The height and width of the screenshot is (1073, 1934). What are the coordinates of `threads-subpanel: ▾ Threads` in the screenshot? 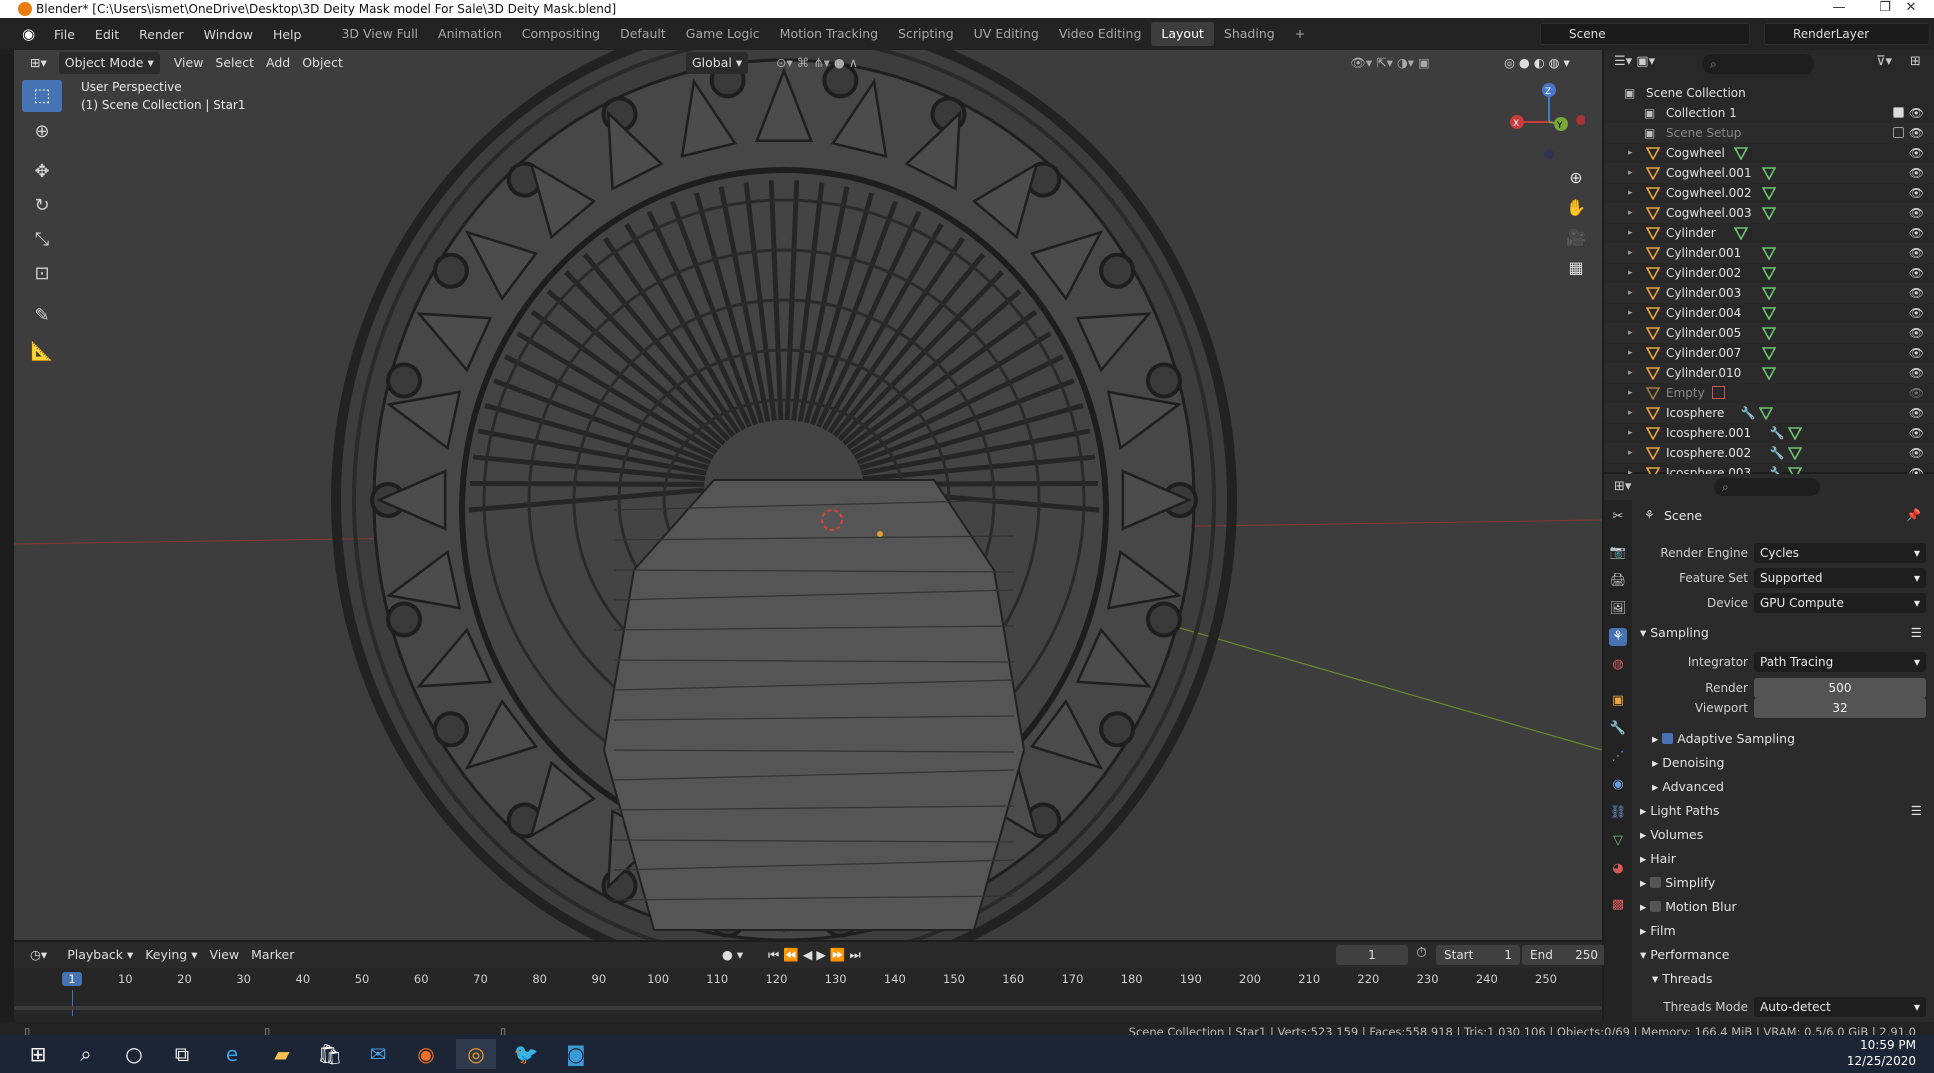 It's located at (1793, 979).